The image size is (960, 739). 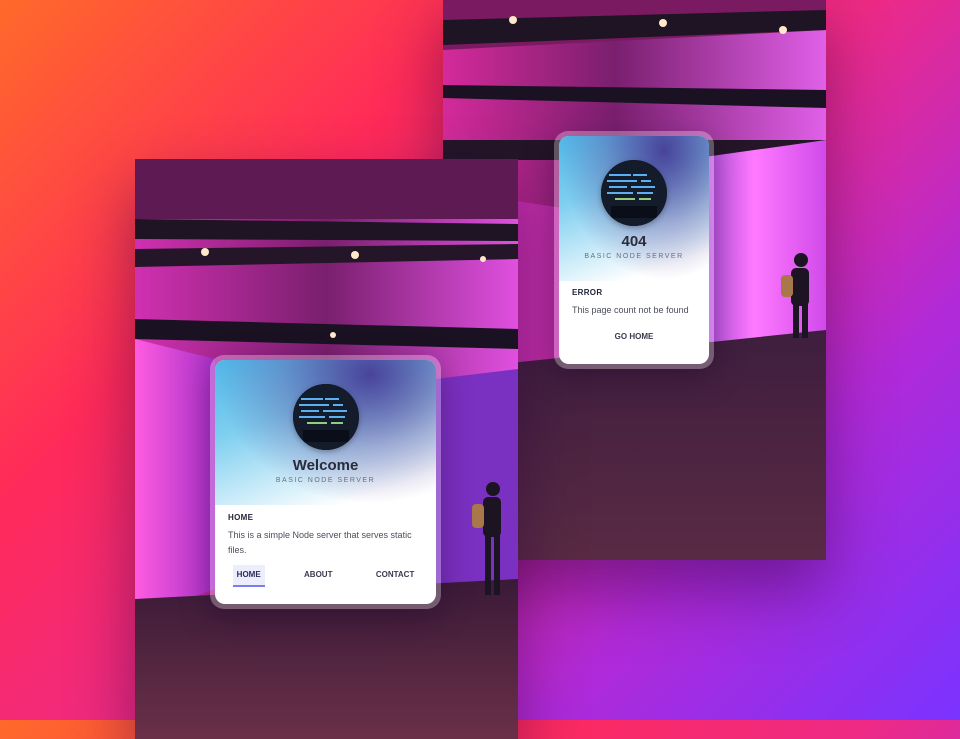 What do you see at coordinates (395, 576) in the screenshot?
I see `nav-contact: CONTACT` at bounding box center [395, 576].